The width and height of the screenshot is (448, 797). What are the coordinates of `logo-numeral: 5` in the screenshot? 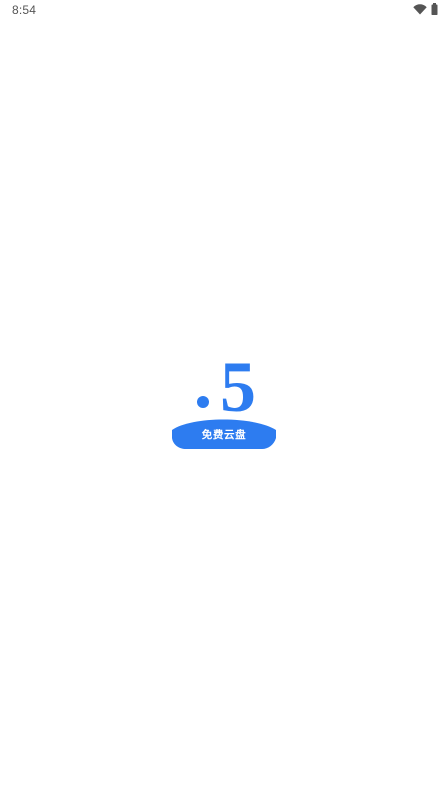 It's located at (238, 389).